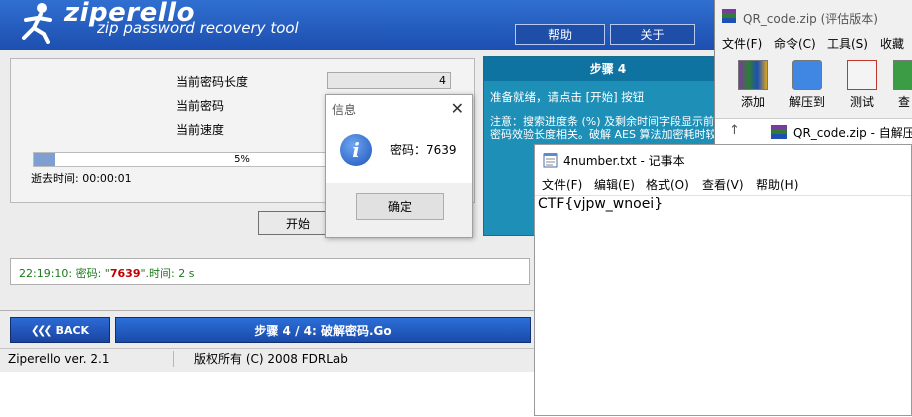 Image resolution: width=912 pixels, height=417 pixels. What do you see at coordinates (862, 75) in the screenshot?
I see `checklist-icon` at bounding box center [862, 75].